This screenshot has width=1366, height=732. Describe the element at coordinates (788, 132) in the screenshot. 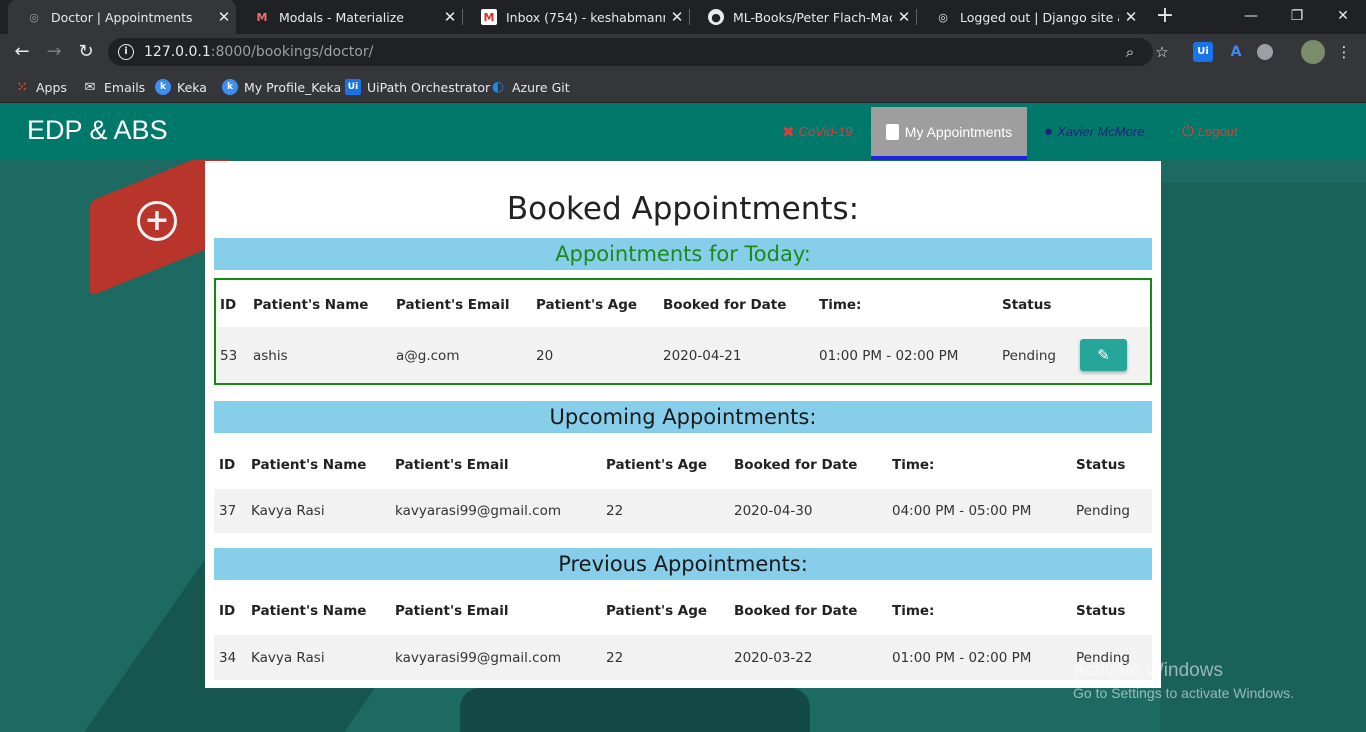

I see `virus-icon: ✖` at that location.